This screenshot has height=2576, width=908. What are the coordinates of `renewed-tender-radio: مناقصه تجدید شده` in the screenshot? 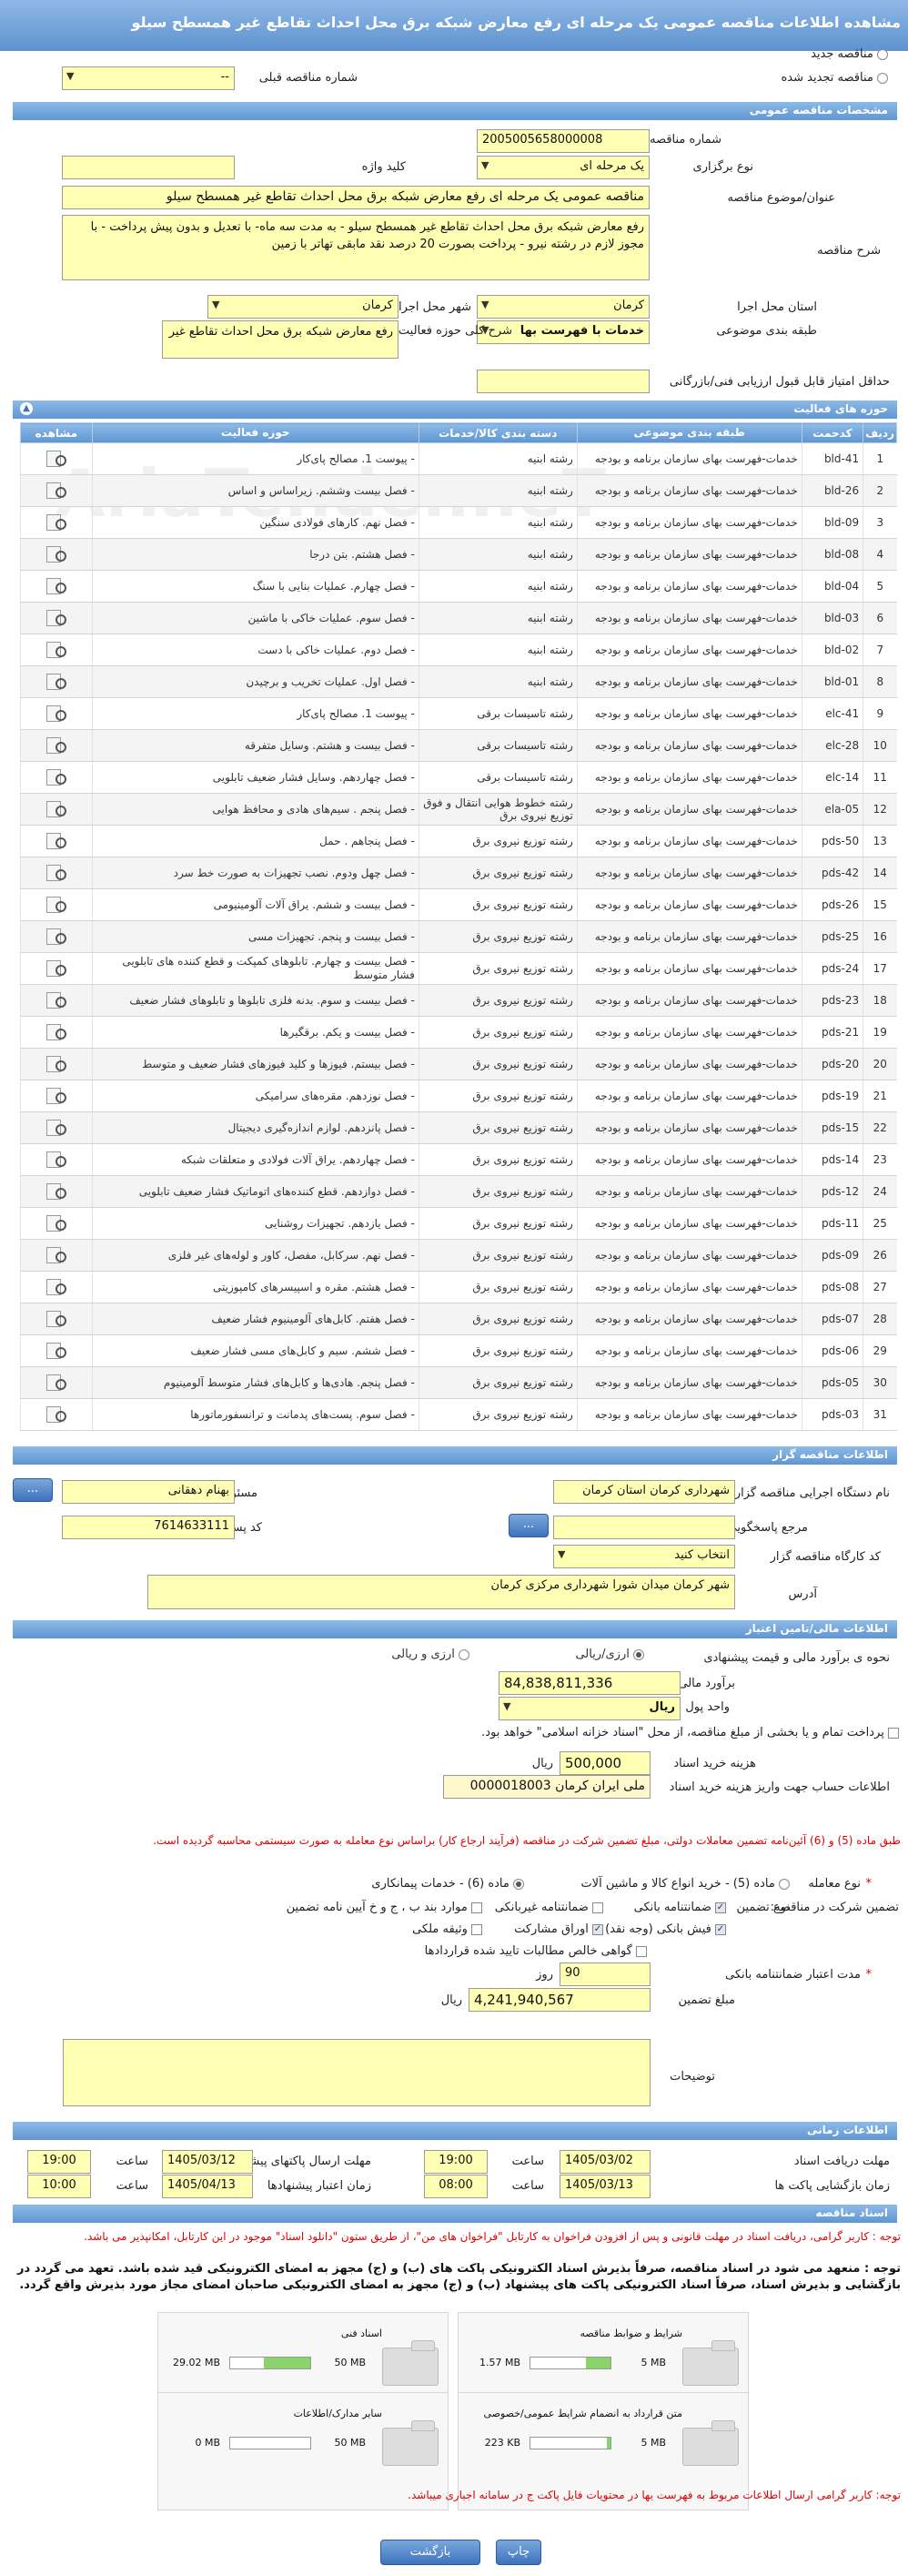 It's located at (834, 78).